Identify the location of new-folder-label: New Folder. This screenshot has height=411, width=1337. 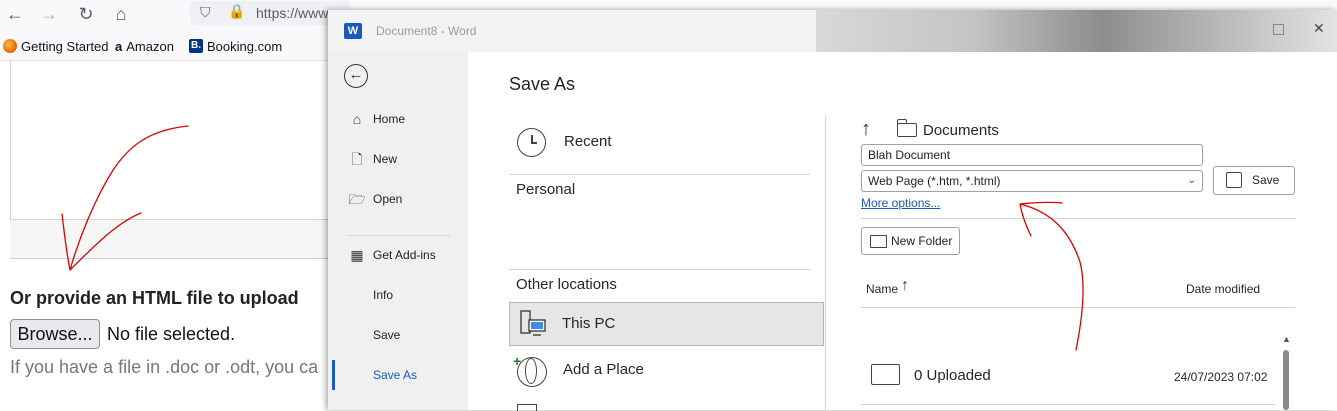
(922, 241).